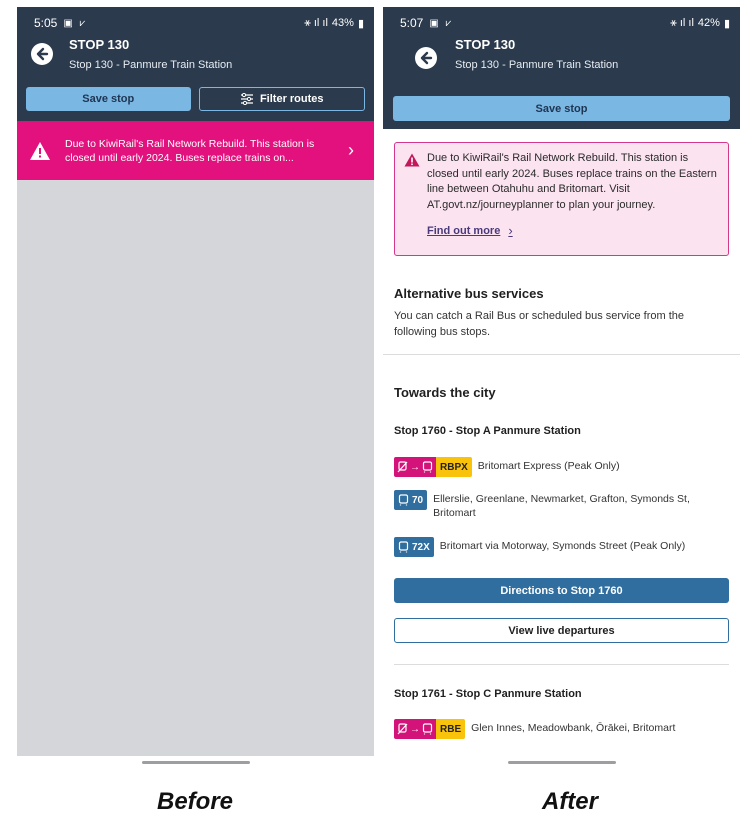 The height and width of the screenshot is (814, 744). I want to click on filter-routes-button: Filter routes, so click(281, 99).